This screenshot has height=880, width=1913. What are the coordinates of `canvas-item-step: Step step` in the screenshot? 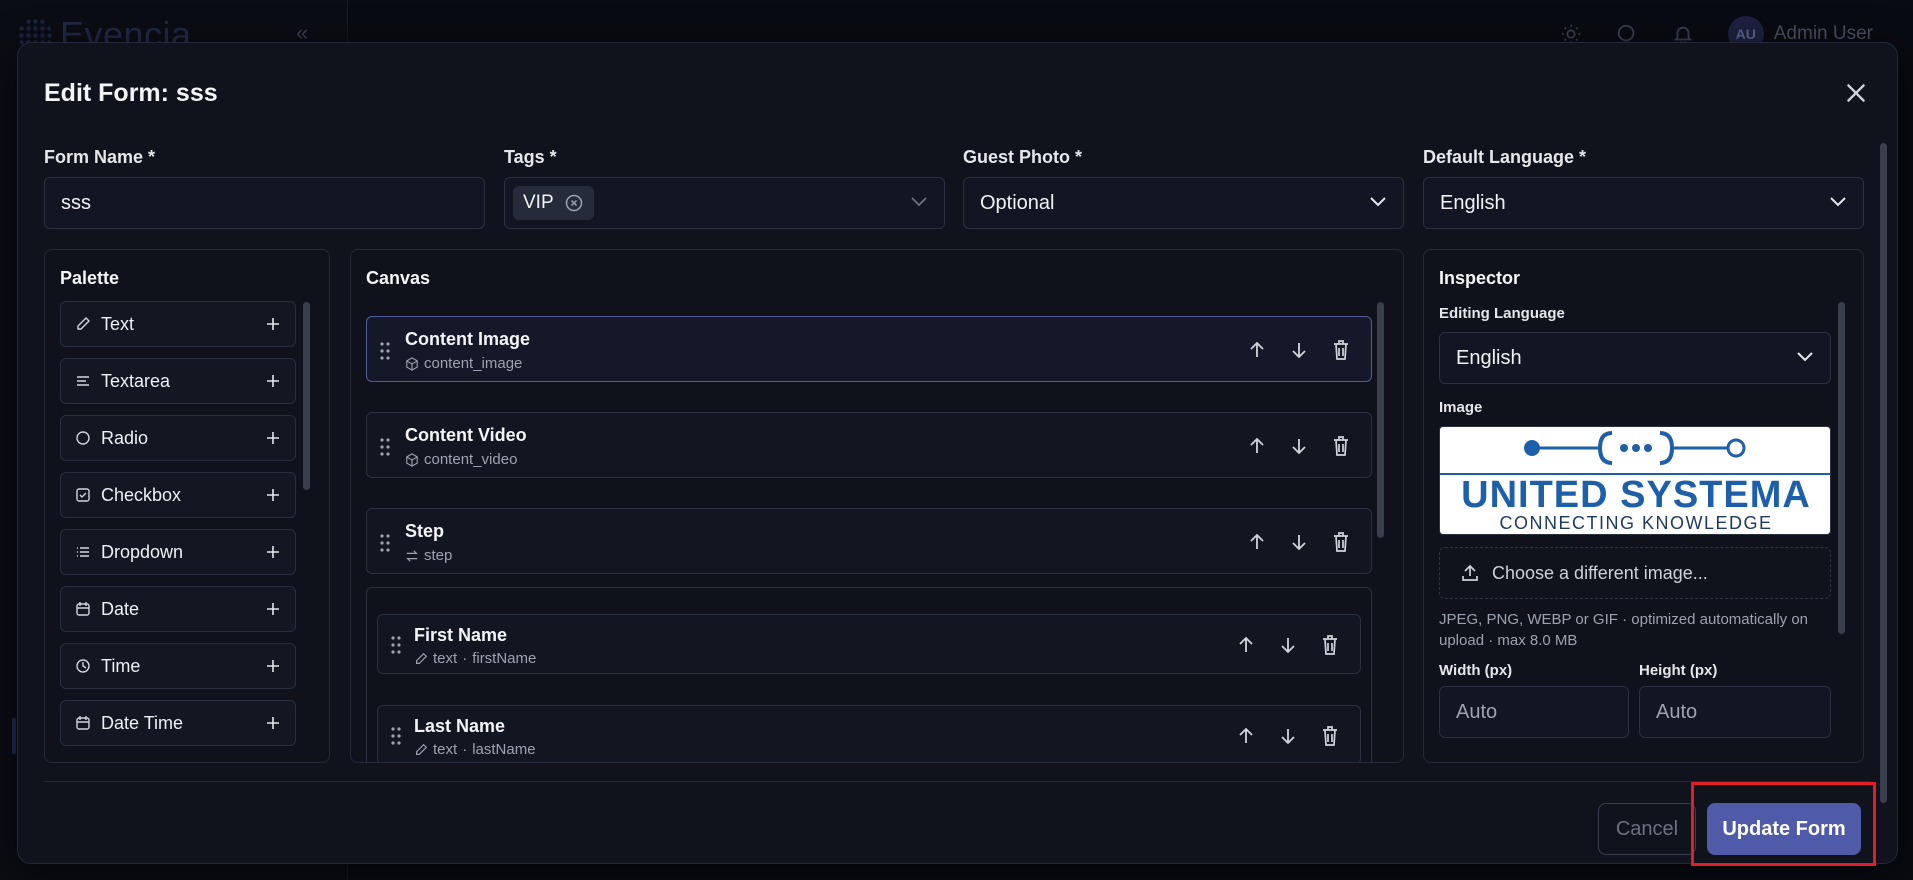 It's located at (869, 541).